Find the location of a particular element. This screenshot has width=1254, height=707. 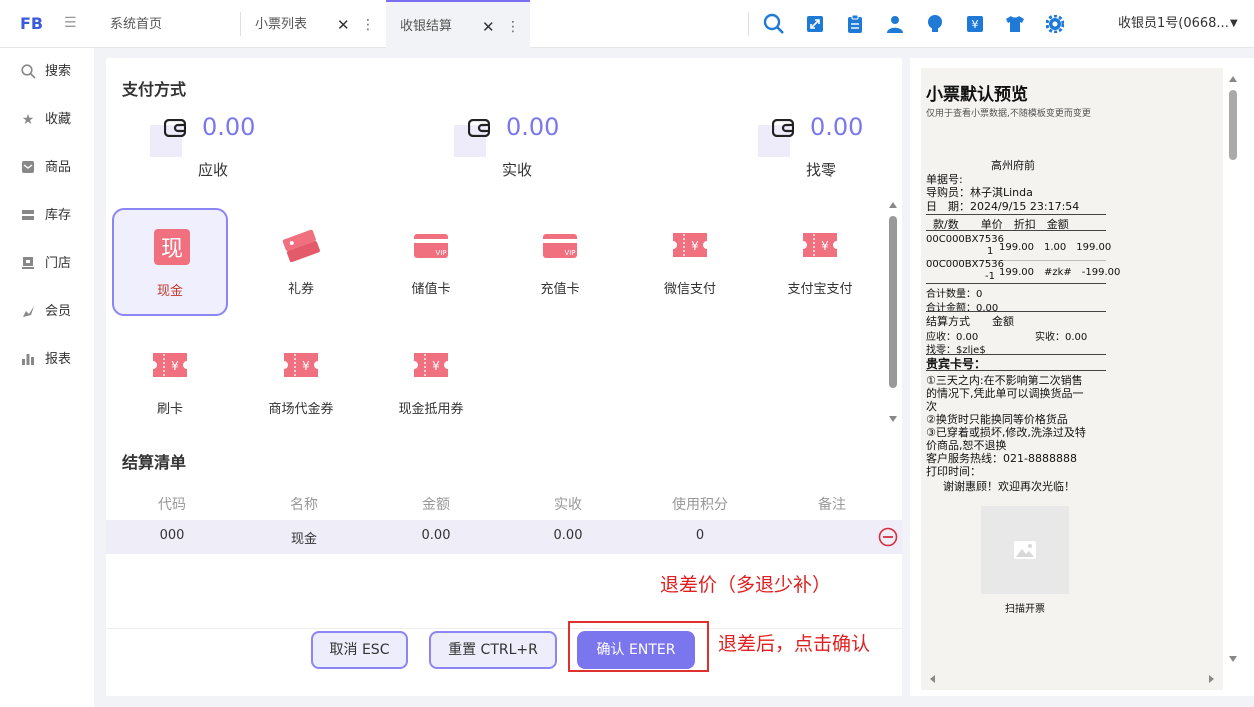

pay-method-cash-coupon: ¥ 现金抵用券 is located at coordinates (431, 382).